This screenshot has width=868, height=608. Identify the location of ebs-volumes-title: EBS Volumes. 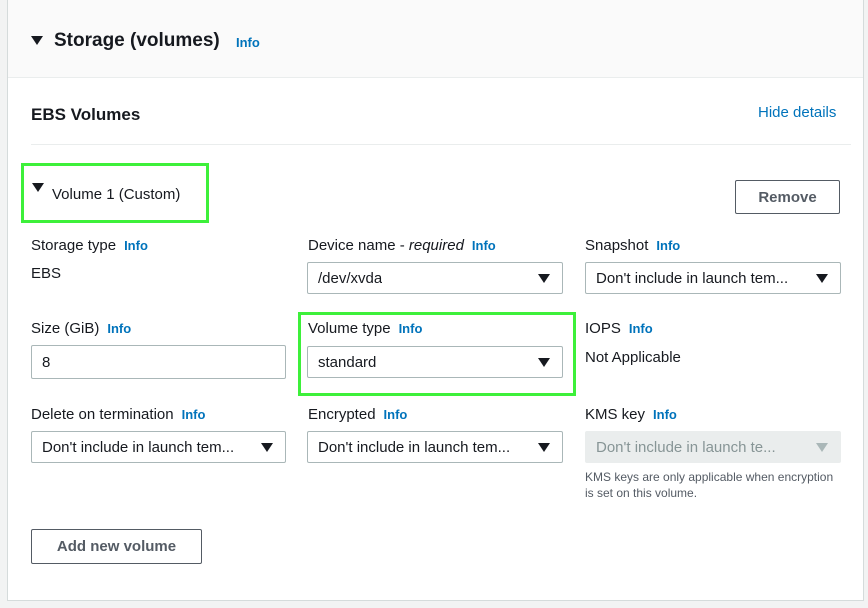
(86, 114).